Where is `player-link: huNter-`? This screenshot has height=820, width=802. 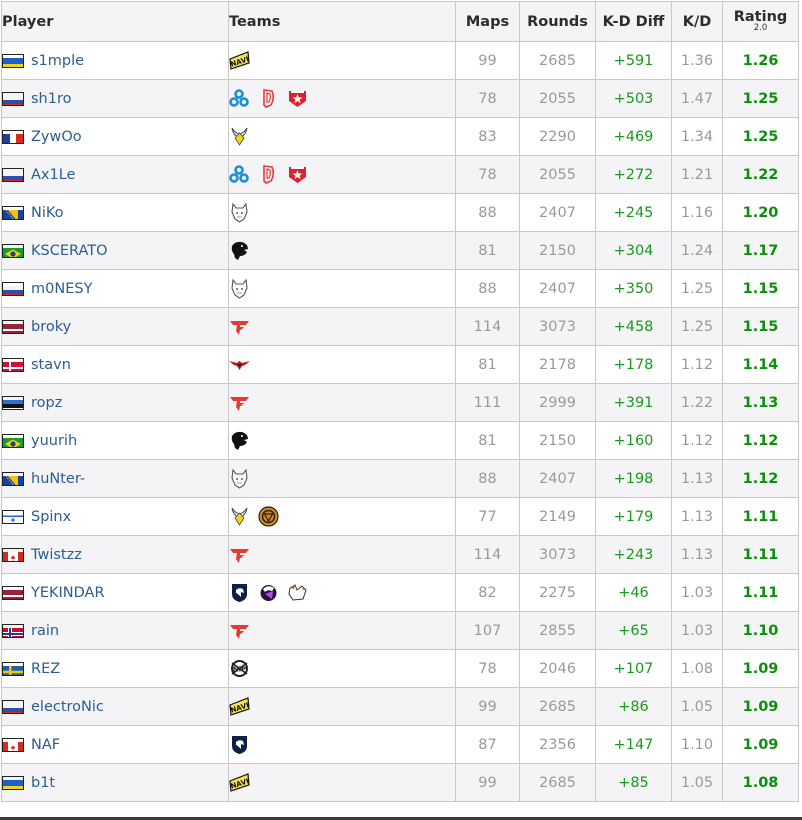 player-link: huNter- is located at coordinates (58, 479).